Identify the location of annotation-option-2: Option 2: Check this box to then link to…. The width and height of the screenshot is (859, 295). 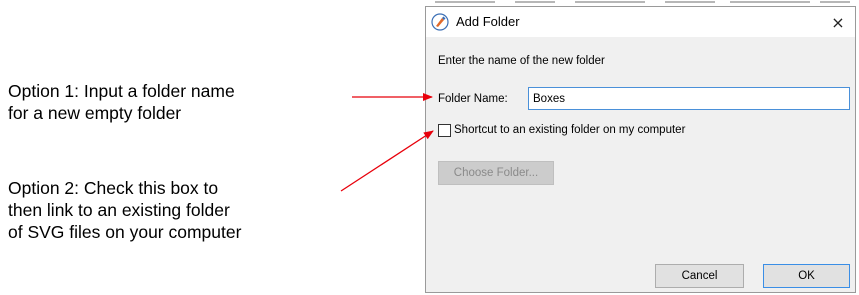
(125, 210).